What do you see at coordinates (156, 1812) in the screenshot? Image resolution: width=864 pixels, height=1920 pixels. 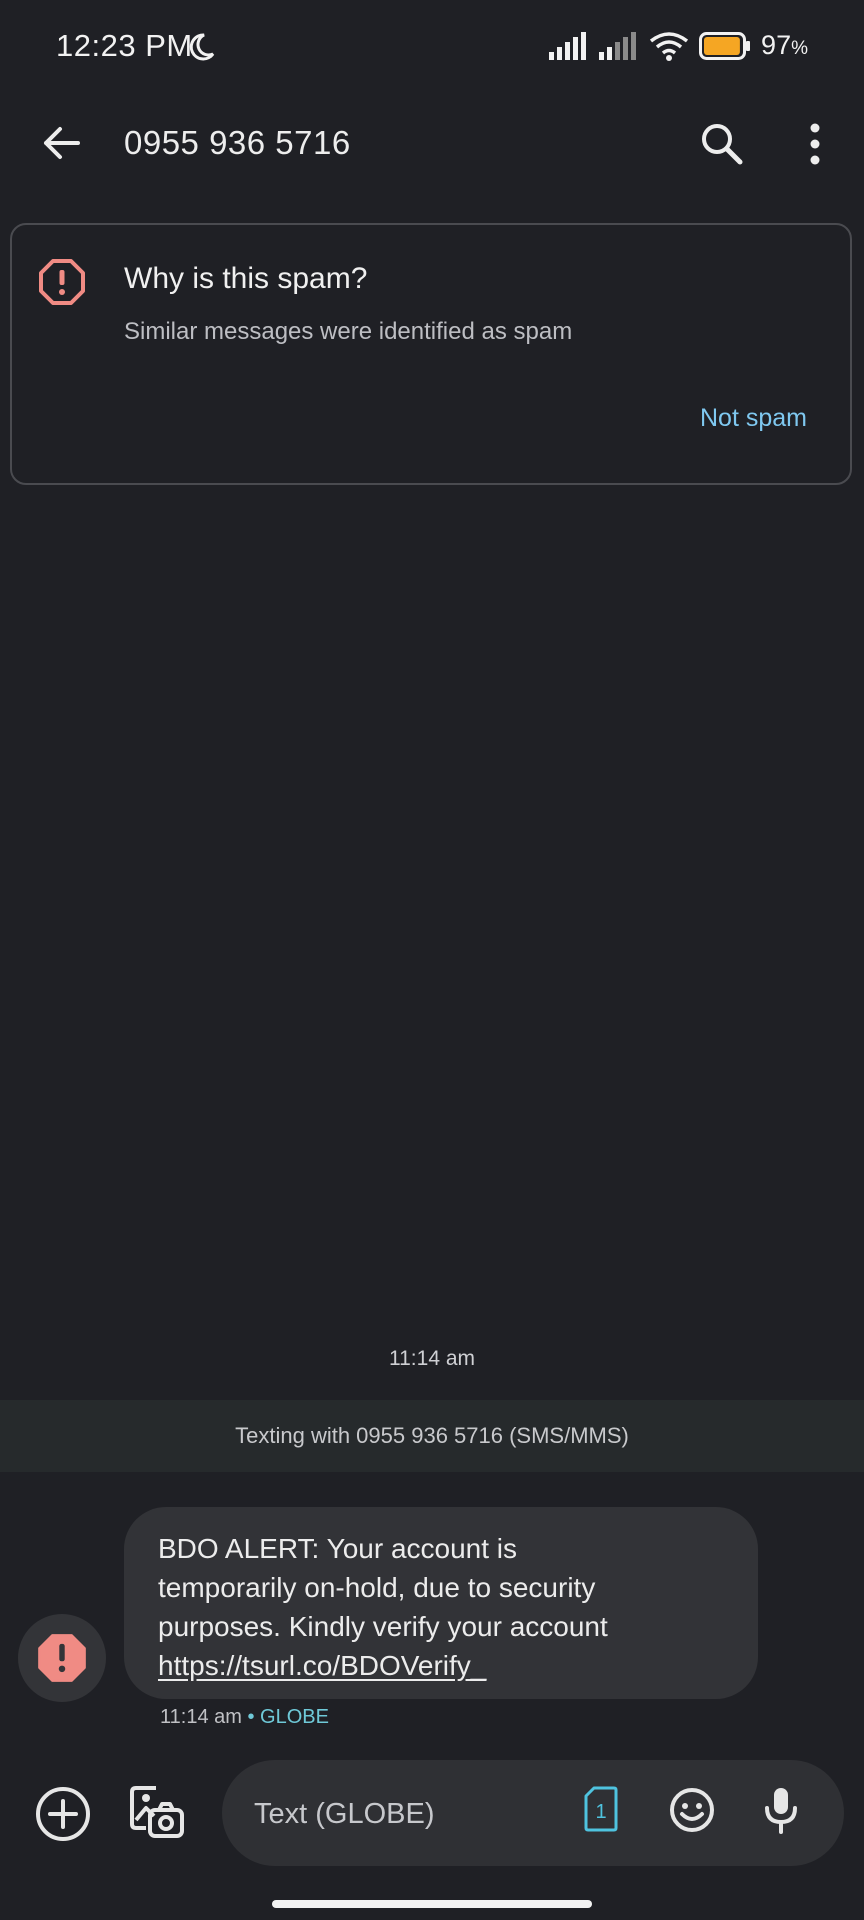 I see `gallery-camera-icon` at bounding box center [156, 1812].